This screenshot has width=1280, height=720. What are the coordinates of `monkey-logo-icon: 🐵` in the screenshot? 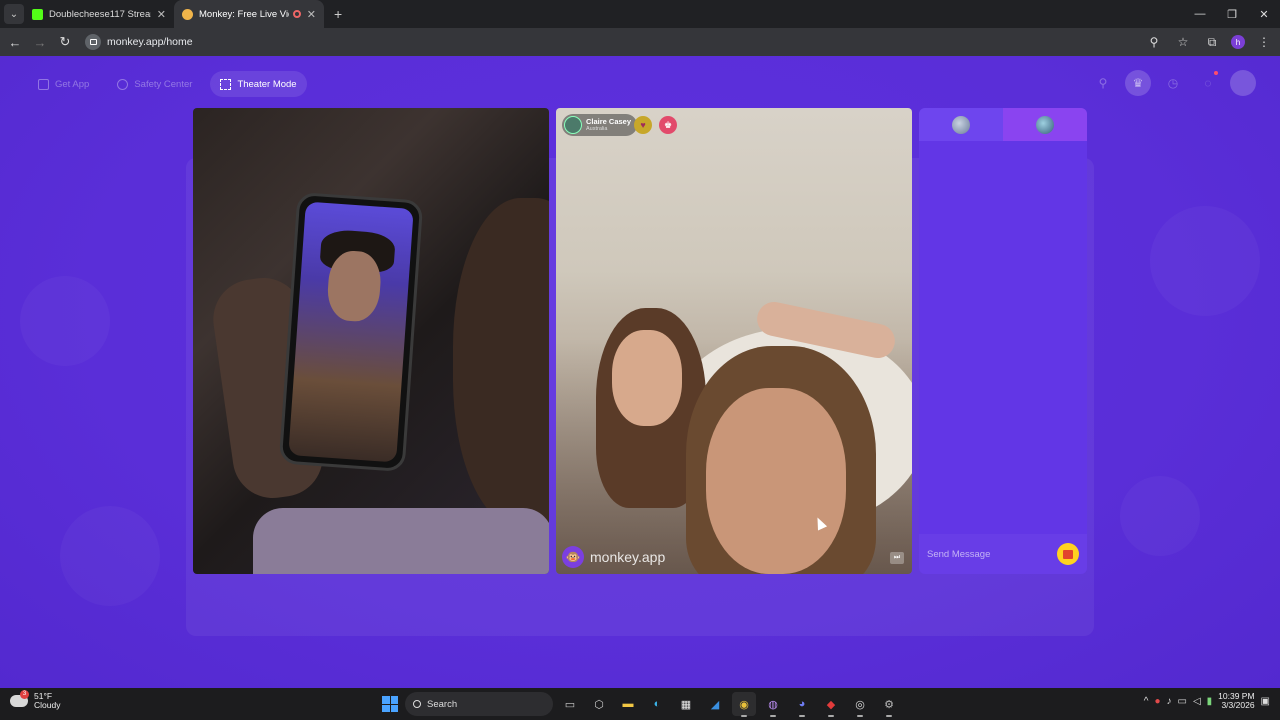 It's located at (573, 557).